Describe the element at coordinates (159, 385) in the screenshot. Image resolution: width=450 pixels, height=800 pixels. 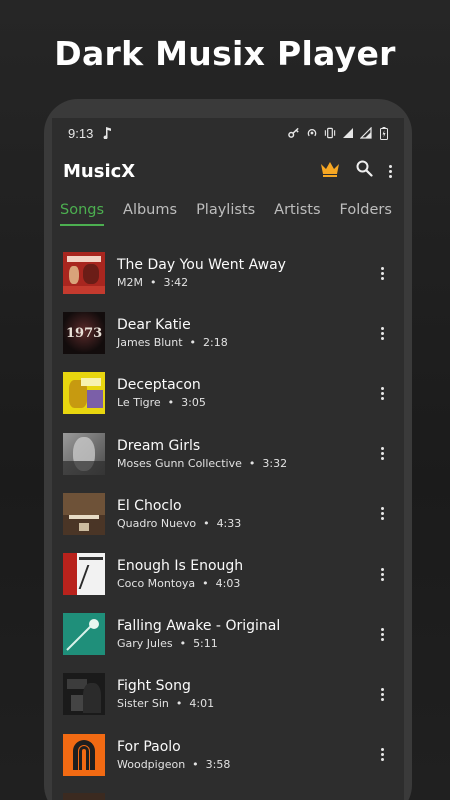
I see `song-title: Deceptacon` at that location.